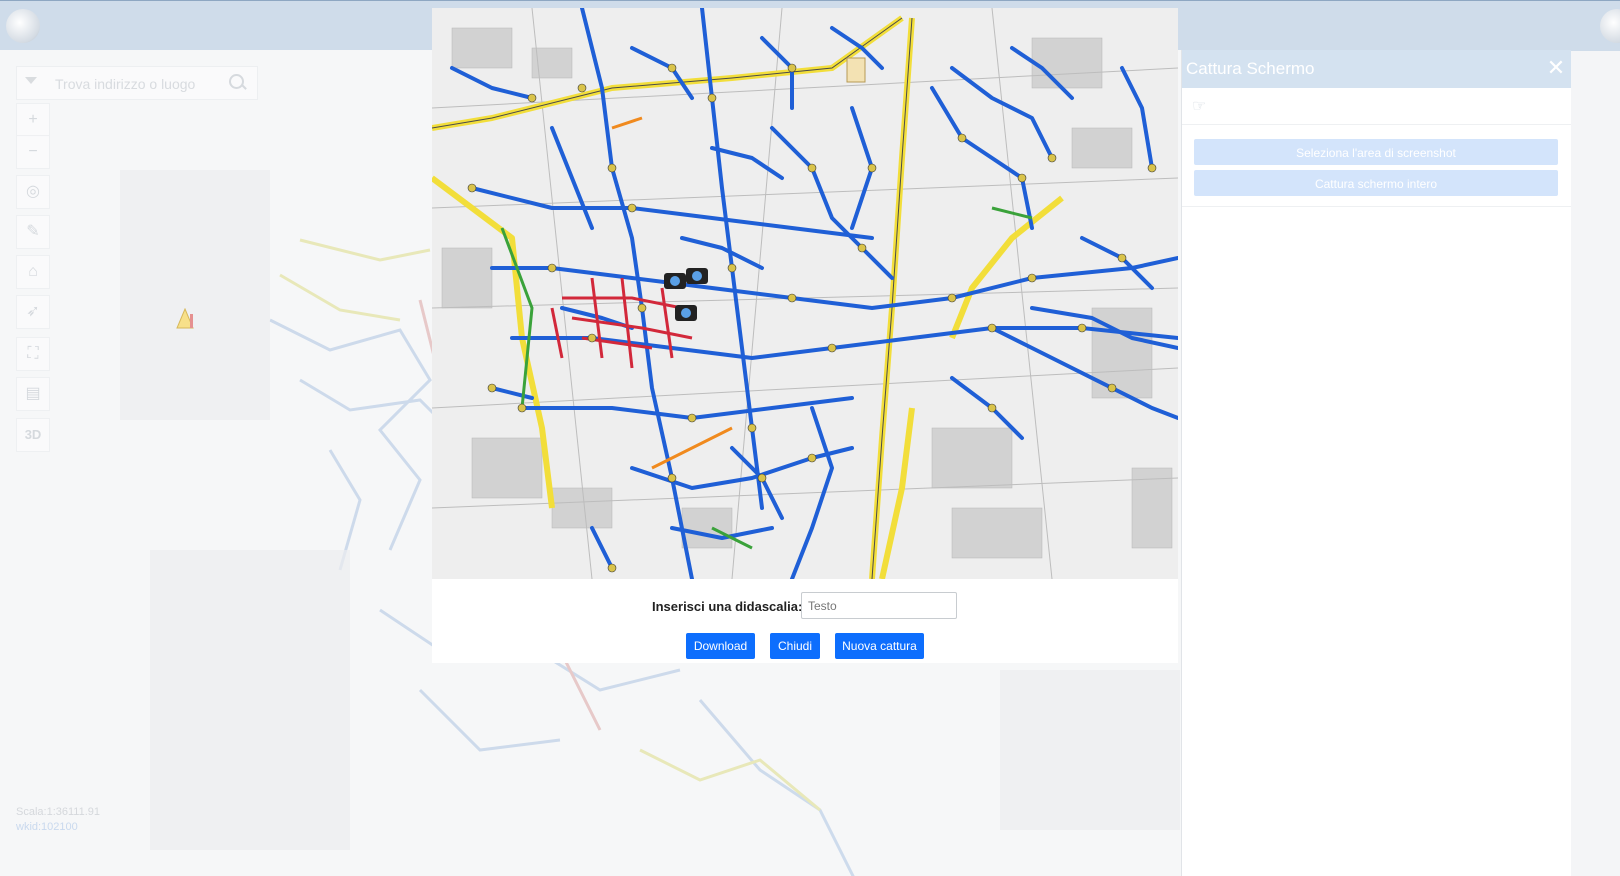 Image resolution: width=1620 pixels, height=876 pixels. Describe the element at coordinates (1376, 69) in the screenshot. I see `panel-header: Cattura Schermo ✕` at that location.